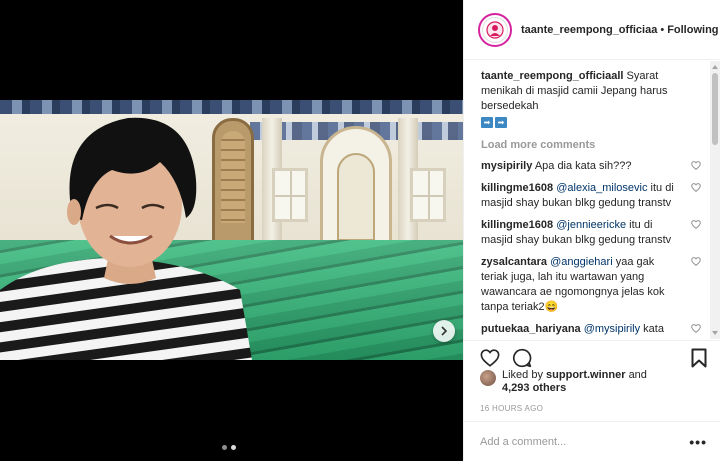 The image size is (720, 461). Describe the element at coordinates (715, 109) in the screenshot. I see `scroll-thumb` at that location.